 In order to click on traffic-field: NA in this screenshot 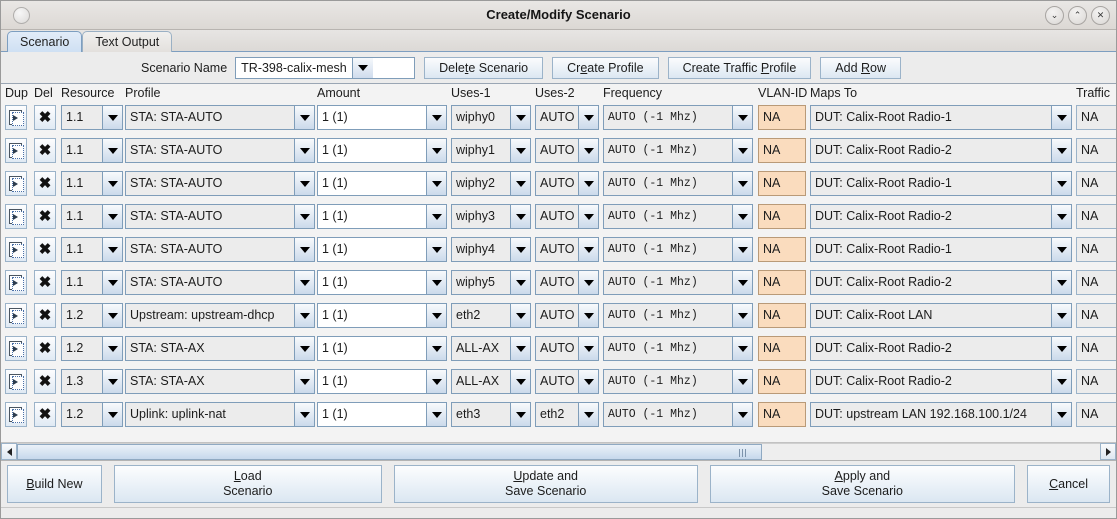, I will do `click(1096, 348)`.